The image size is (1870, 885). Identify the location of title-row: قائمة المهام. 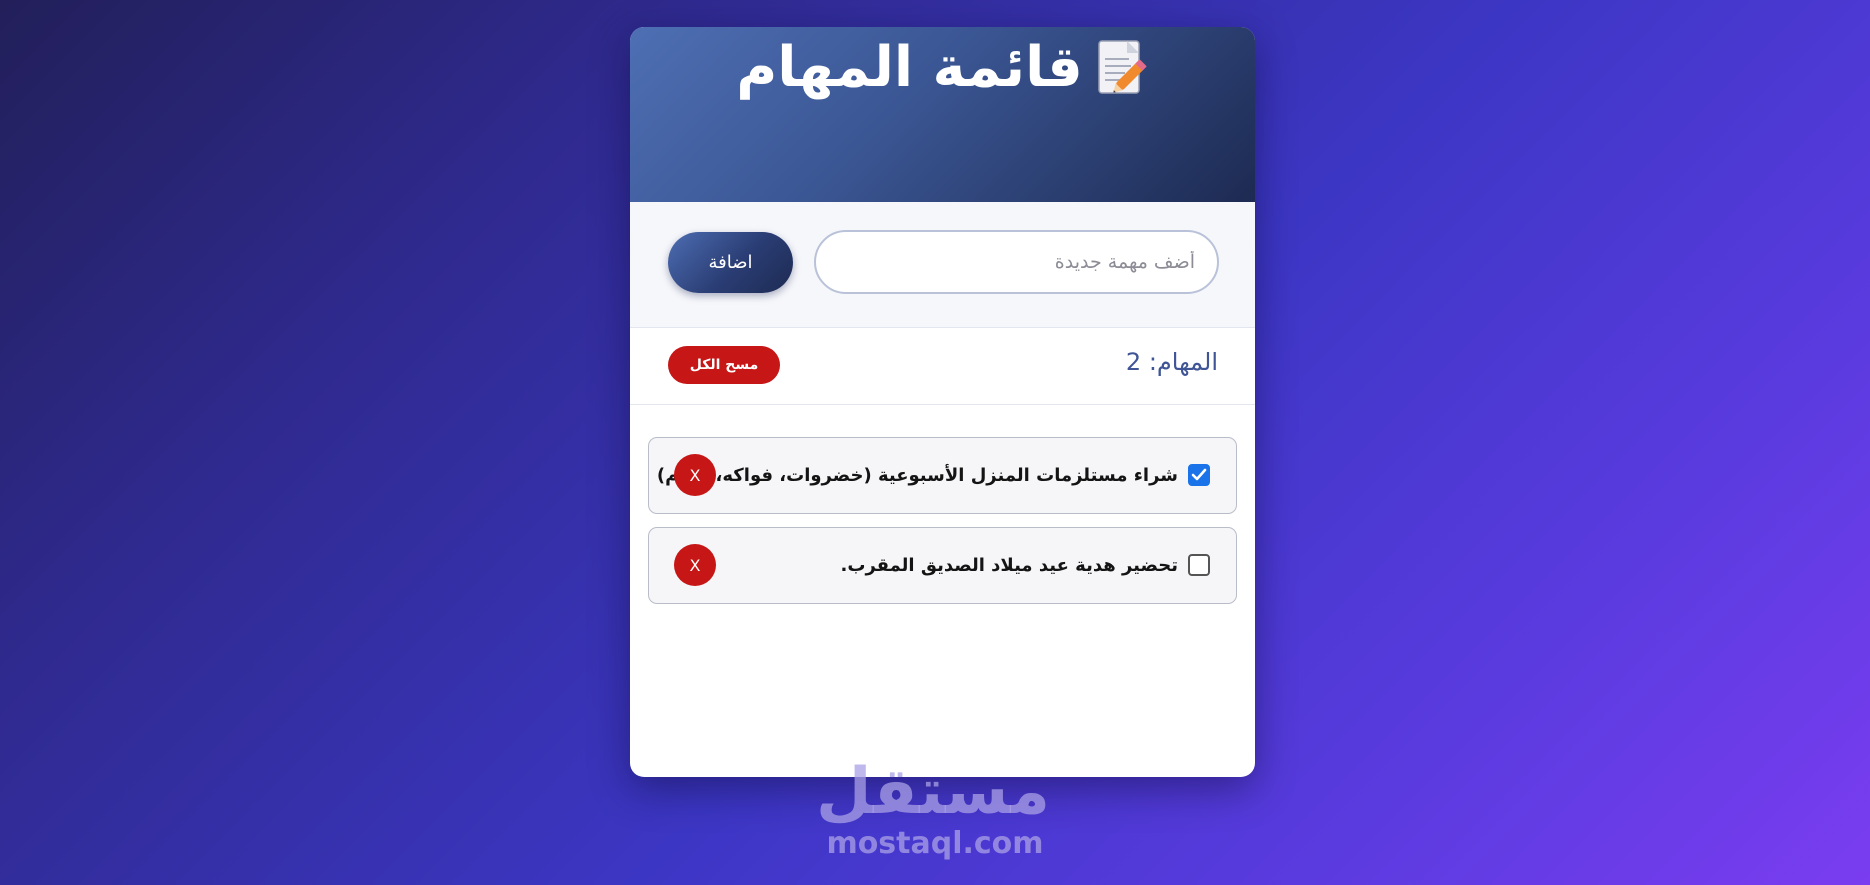
(942, 68).